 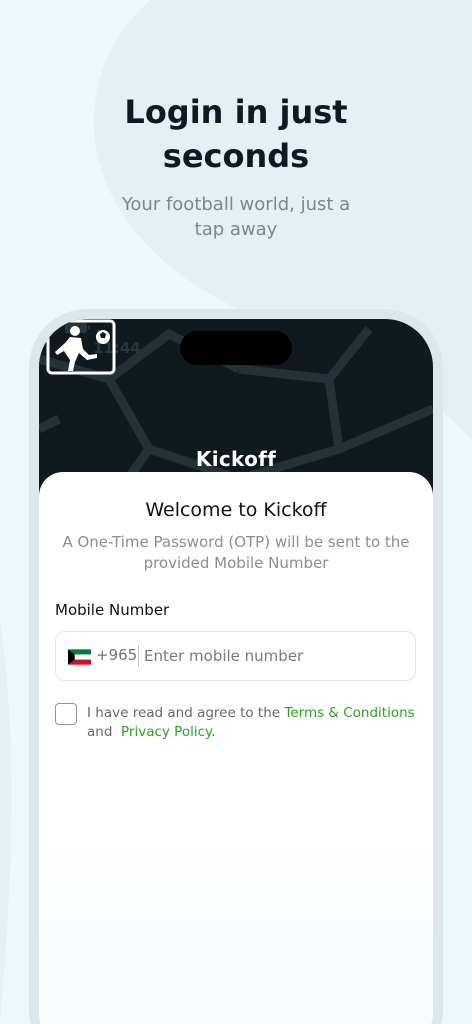 I want to click on privacy-link: Privacy Policy., so click(x=168, y=732).